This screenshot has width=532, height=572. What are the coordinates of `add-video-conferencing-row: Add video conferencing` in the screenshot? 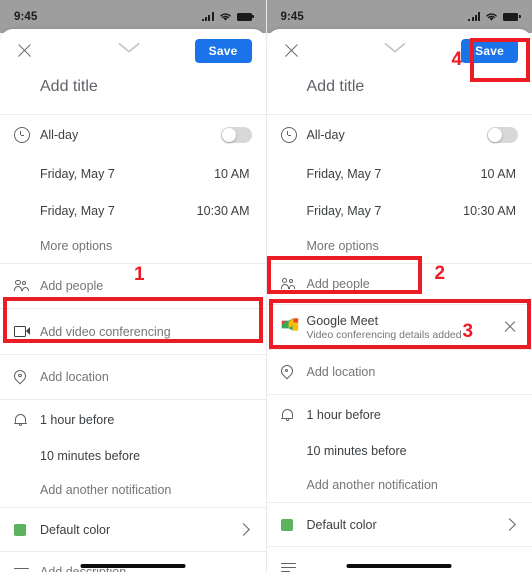 It's located at (133, 331).